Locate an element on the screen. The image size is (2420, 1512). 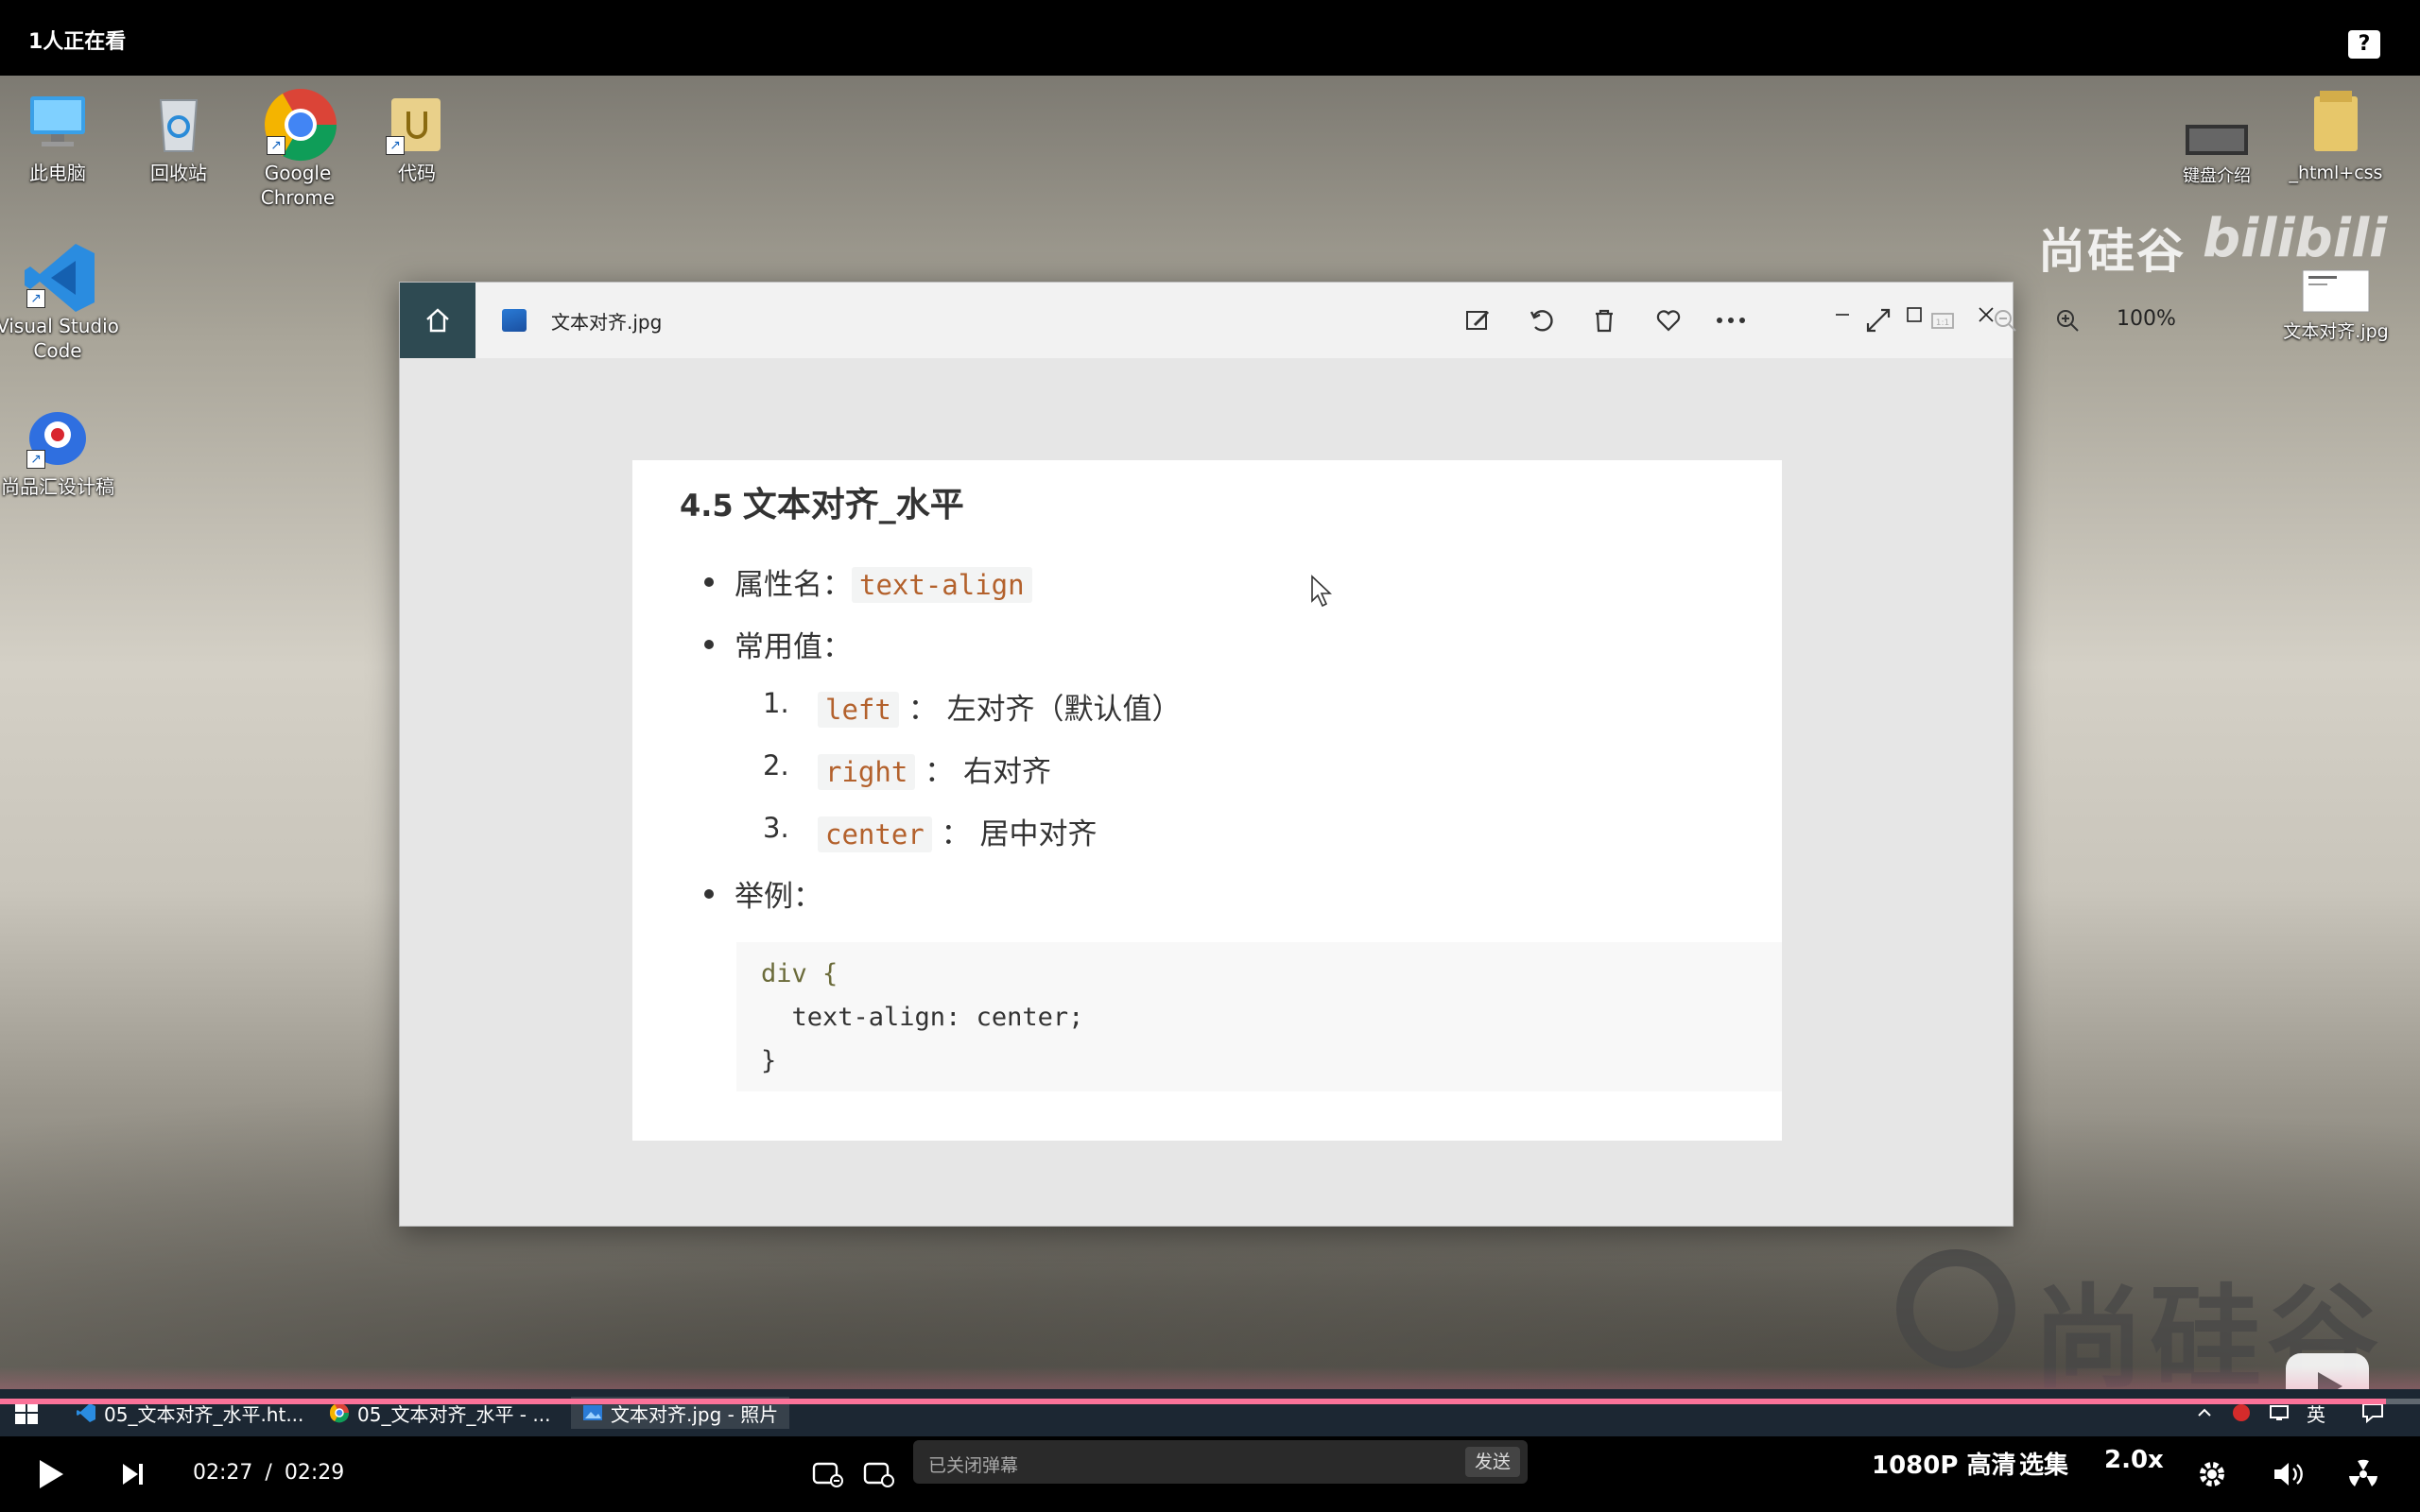
desktop-icon-html-css-folder: _html+css is located at coordinates (2335, 136).